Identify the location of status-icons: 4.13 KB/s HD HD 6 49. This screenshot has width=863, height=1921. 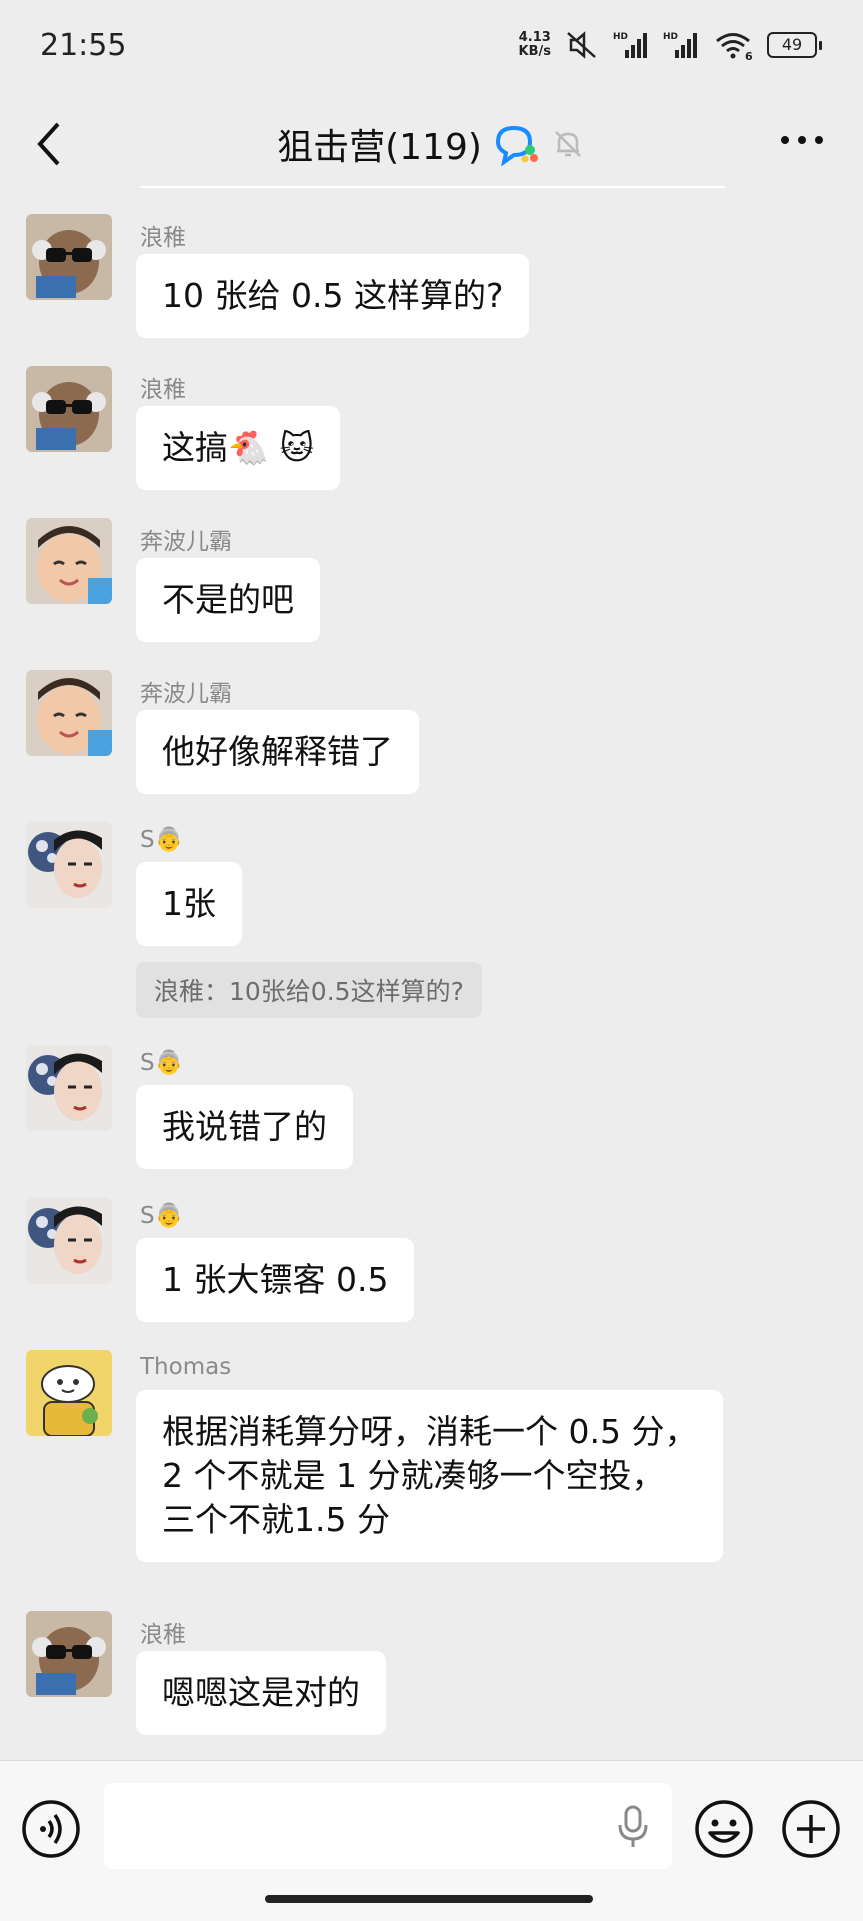
(670, 45).